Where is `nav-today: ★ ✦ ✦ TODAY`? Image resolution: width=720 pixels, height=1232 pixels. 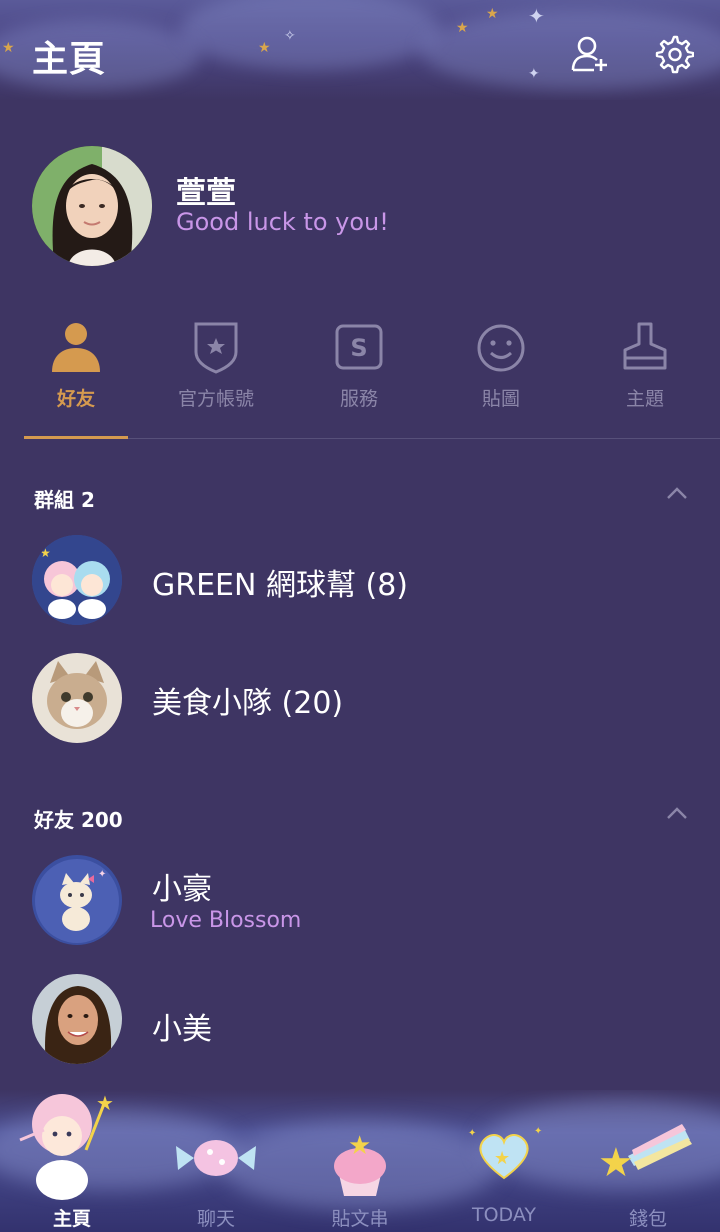 nav-today: ★ ✦ ✦ TODAY is located at coordinates (504, 1161).